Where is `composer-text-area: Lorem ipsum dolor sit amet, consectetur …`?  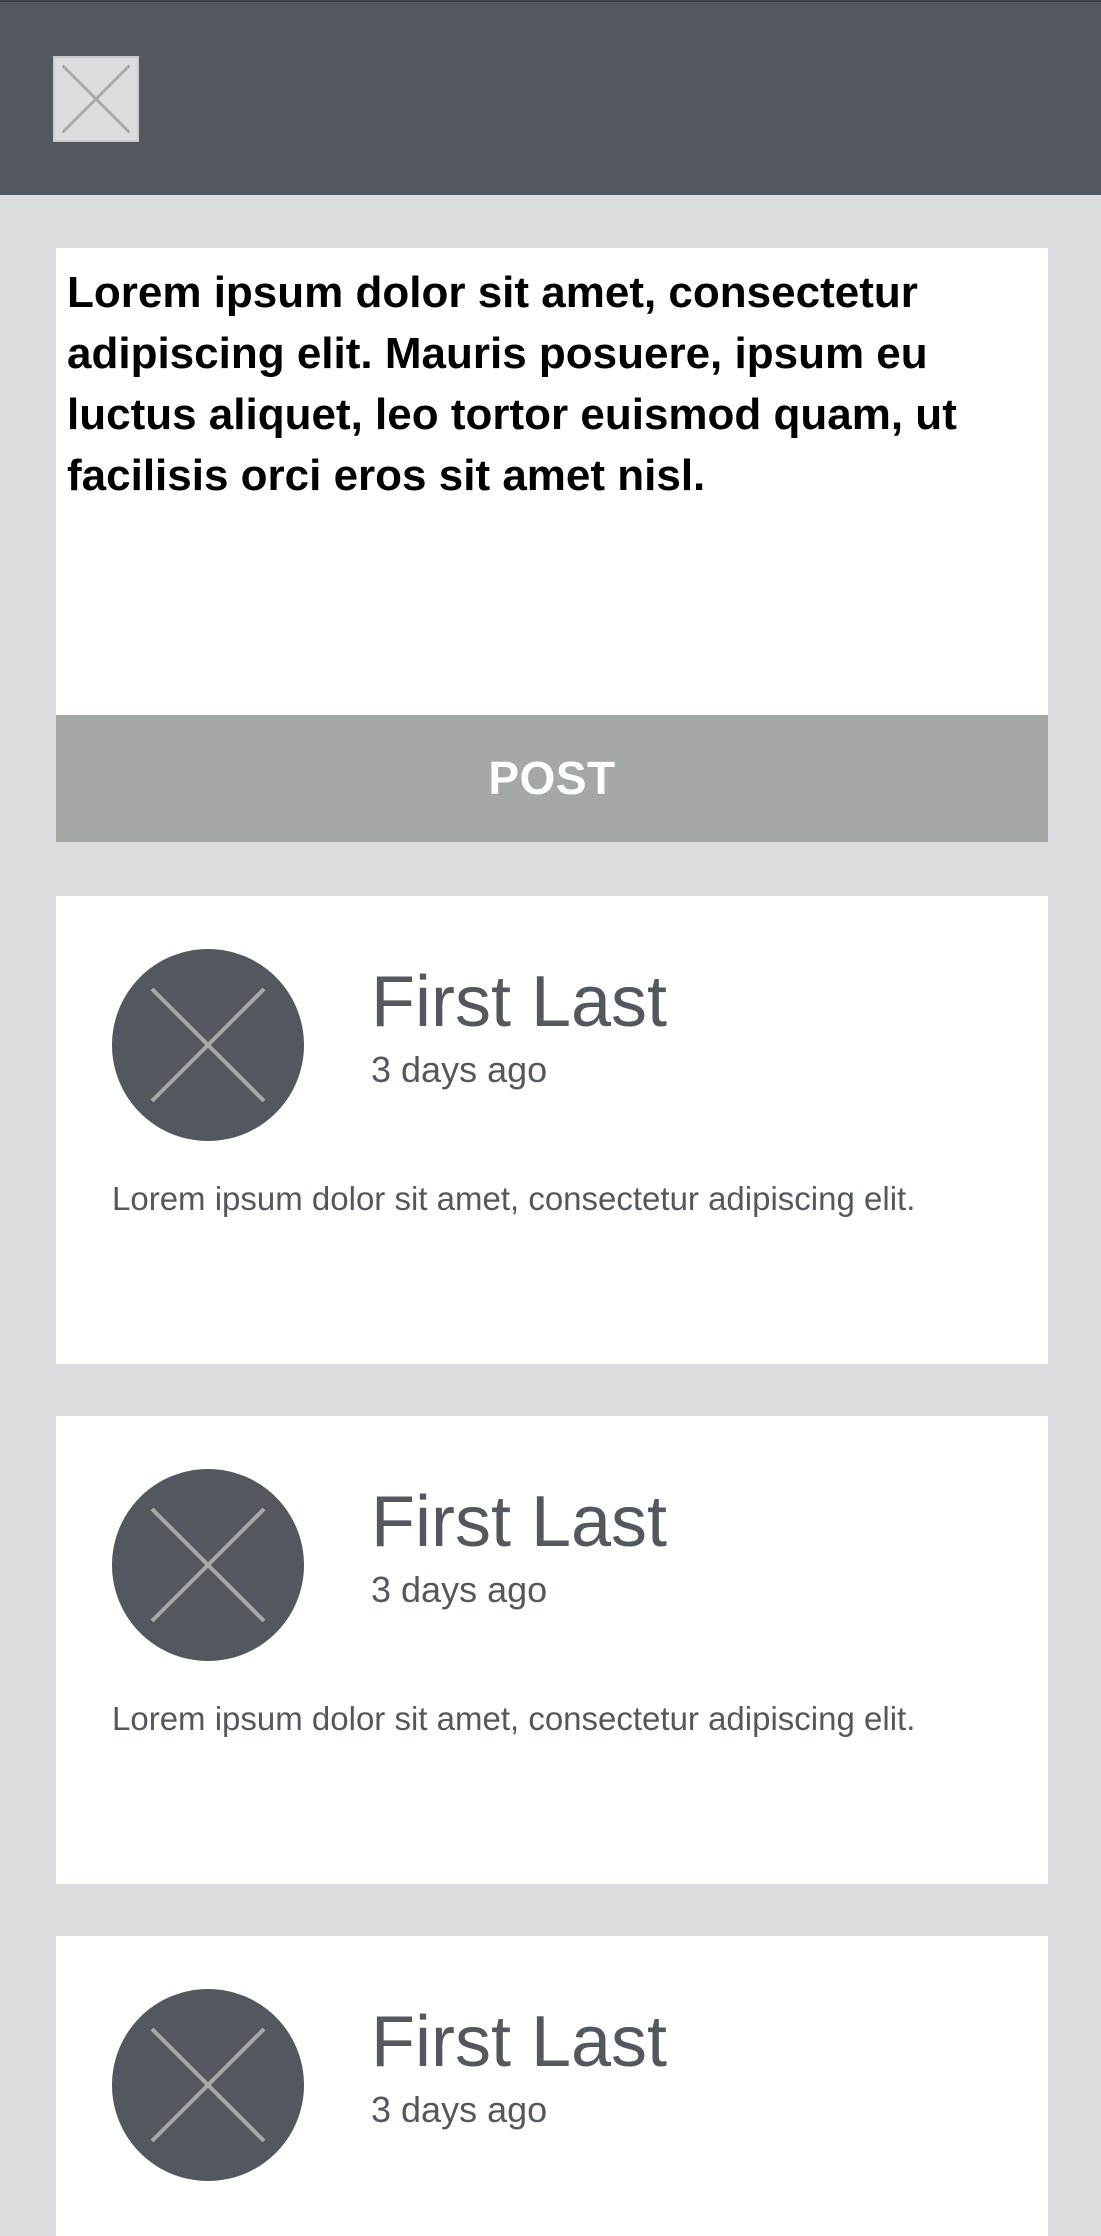 composer-text-area: Lorem ipsum dolor sit amet, consectetur … is located at coordinates (552, 384).